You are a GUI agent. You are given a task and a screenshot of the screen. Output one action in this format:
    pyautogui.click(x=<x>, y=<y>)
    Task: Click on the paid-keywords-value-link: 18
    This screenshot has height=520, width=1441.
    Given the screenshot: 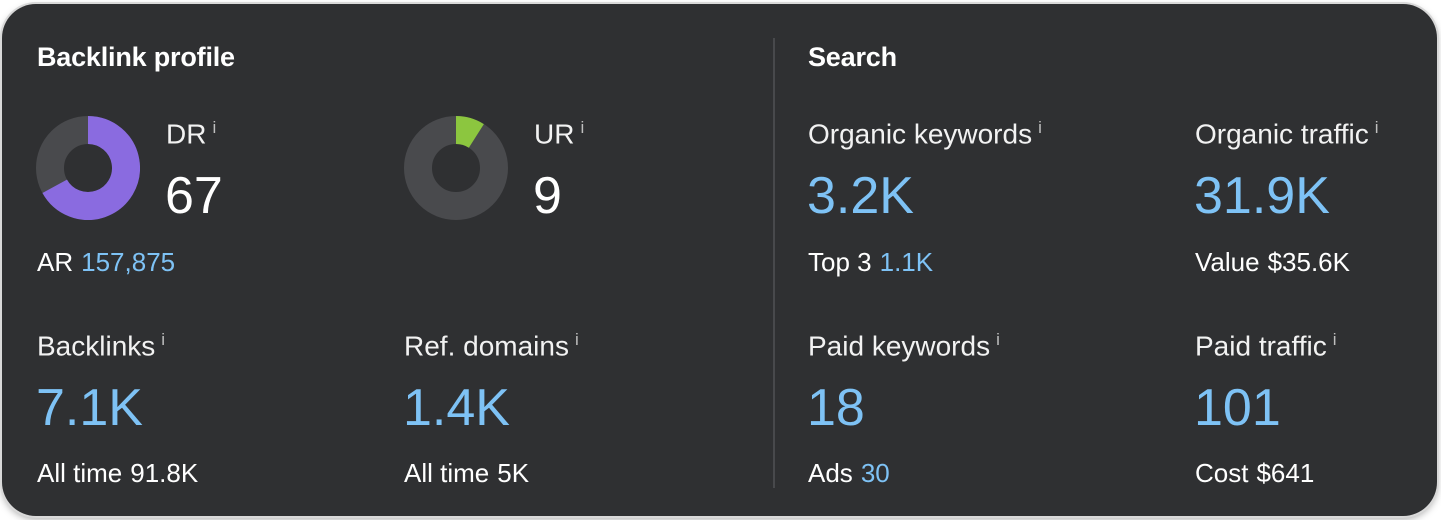 What is the action you would take?
    pyautogui.click(x=836, y=408)
    